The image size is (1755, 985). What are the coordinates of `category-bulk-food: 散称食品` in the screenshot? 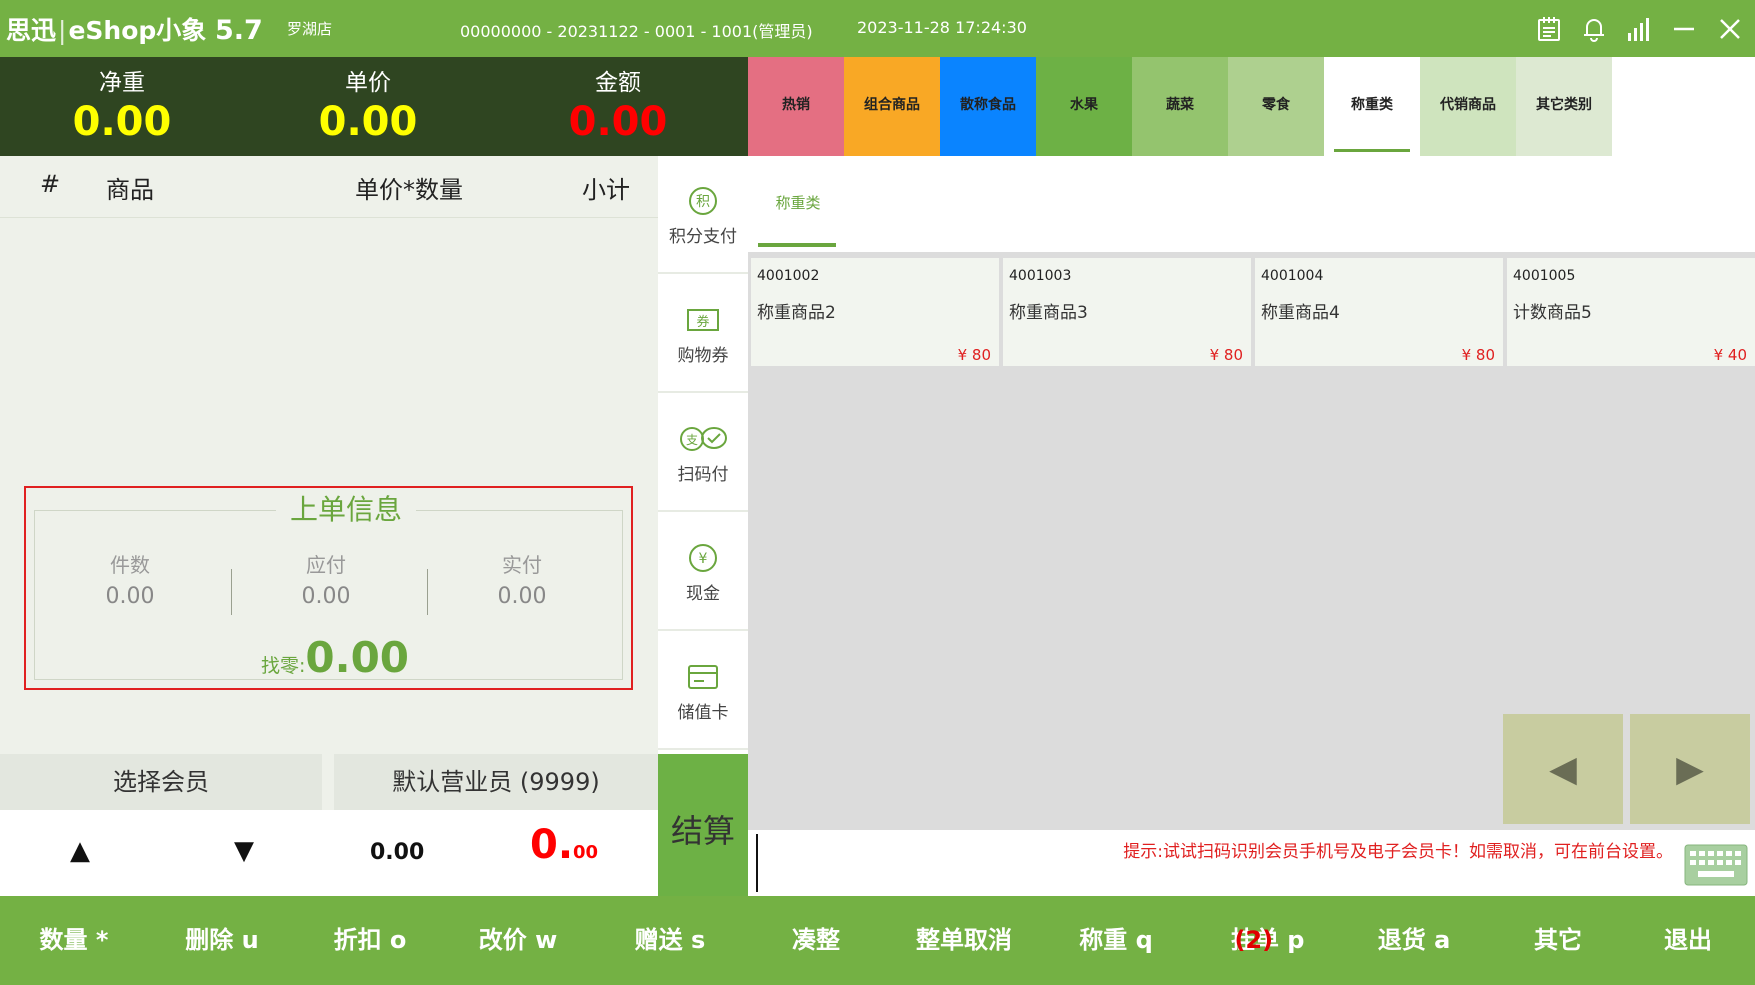 It's located at (988, 106).